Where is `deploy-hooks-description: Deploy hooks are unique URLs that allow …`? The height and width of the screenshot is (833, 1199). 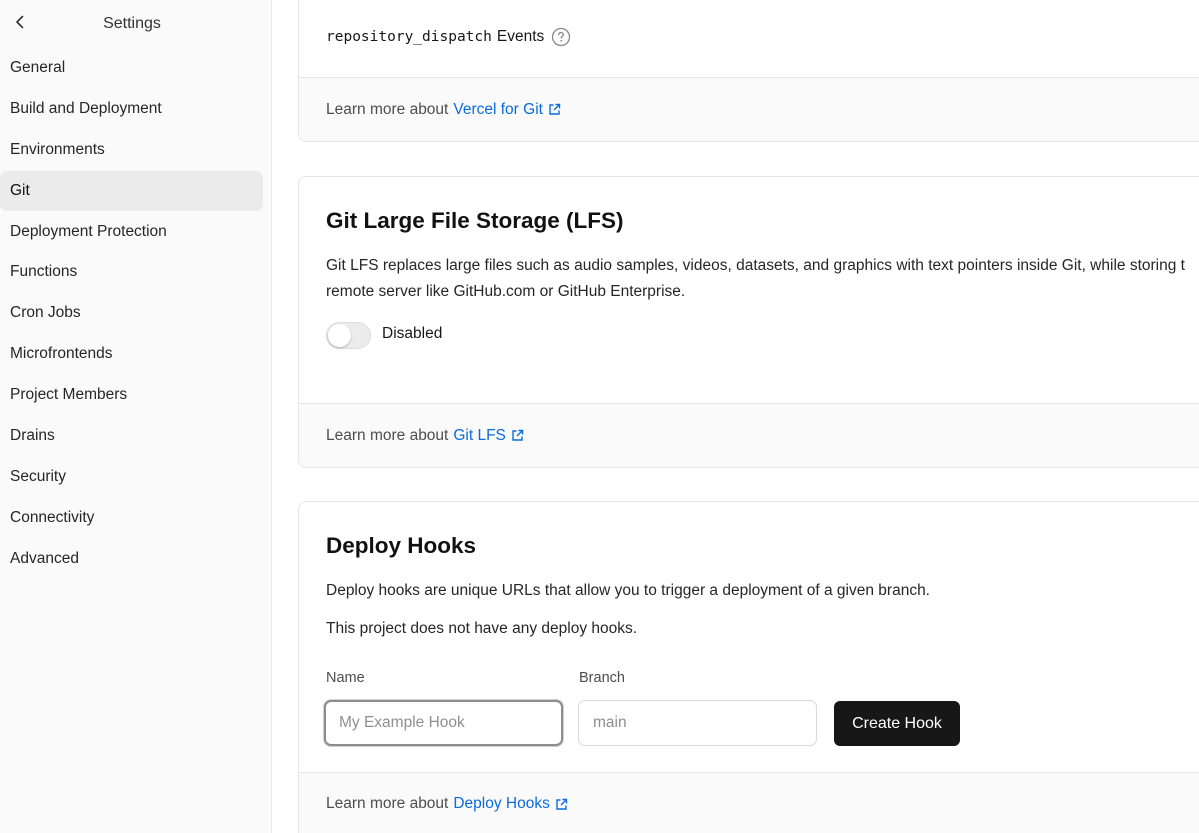
deploy-hooks-description: Deploy hooks are unique URLs that allow … is located at coordinates (628, 590).